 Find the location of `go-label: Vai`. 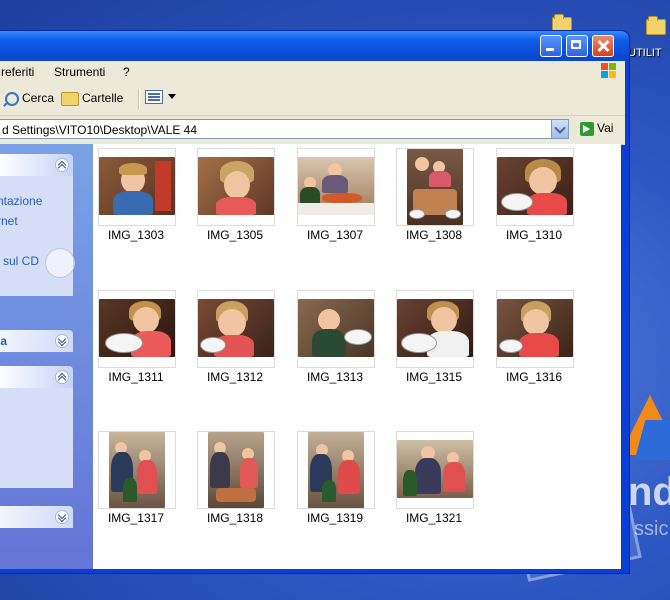

go-label: Vai is located at coordinates (605, 128).